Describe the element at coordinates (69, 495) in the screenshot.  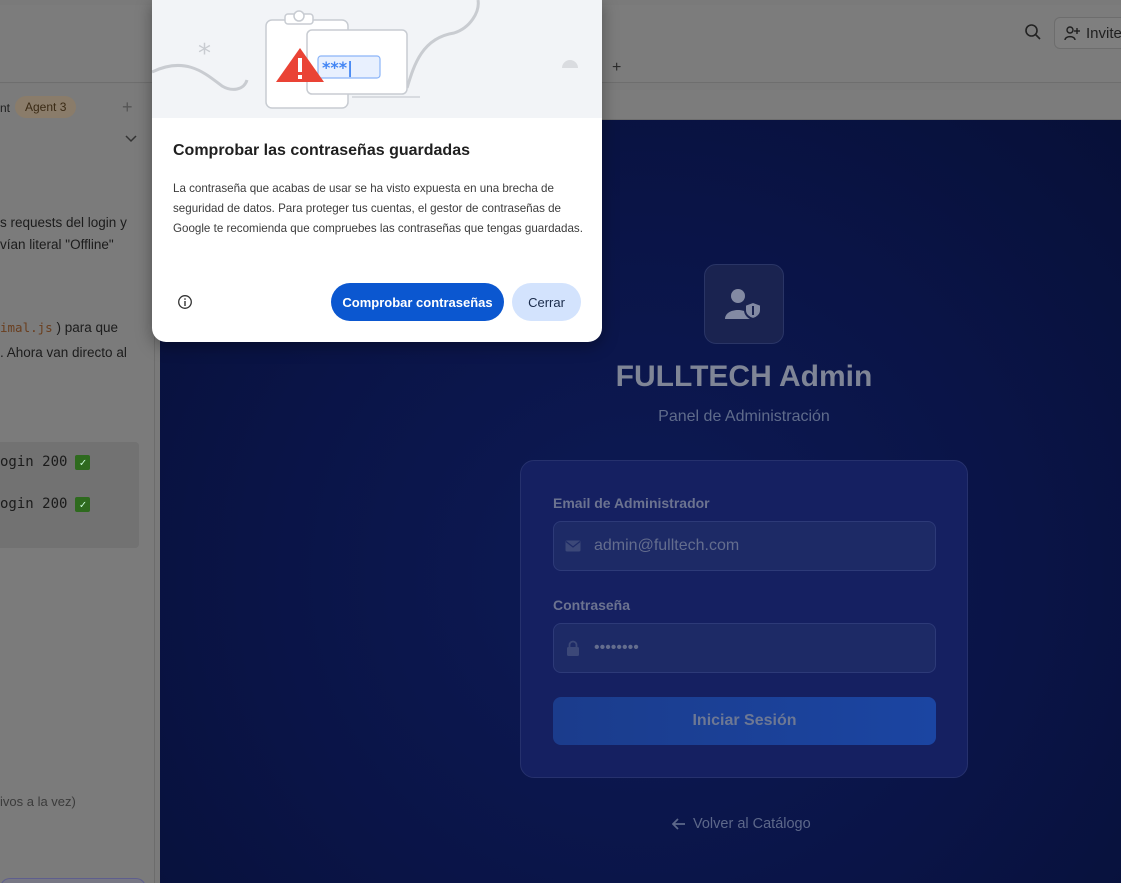
I see `code-block: ogin 200 ✓ ogin 200 ✓` at that location.